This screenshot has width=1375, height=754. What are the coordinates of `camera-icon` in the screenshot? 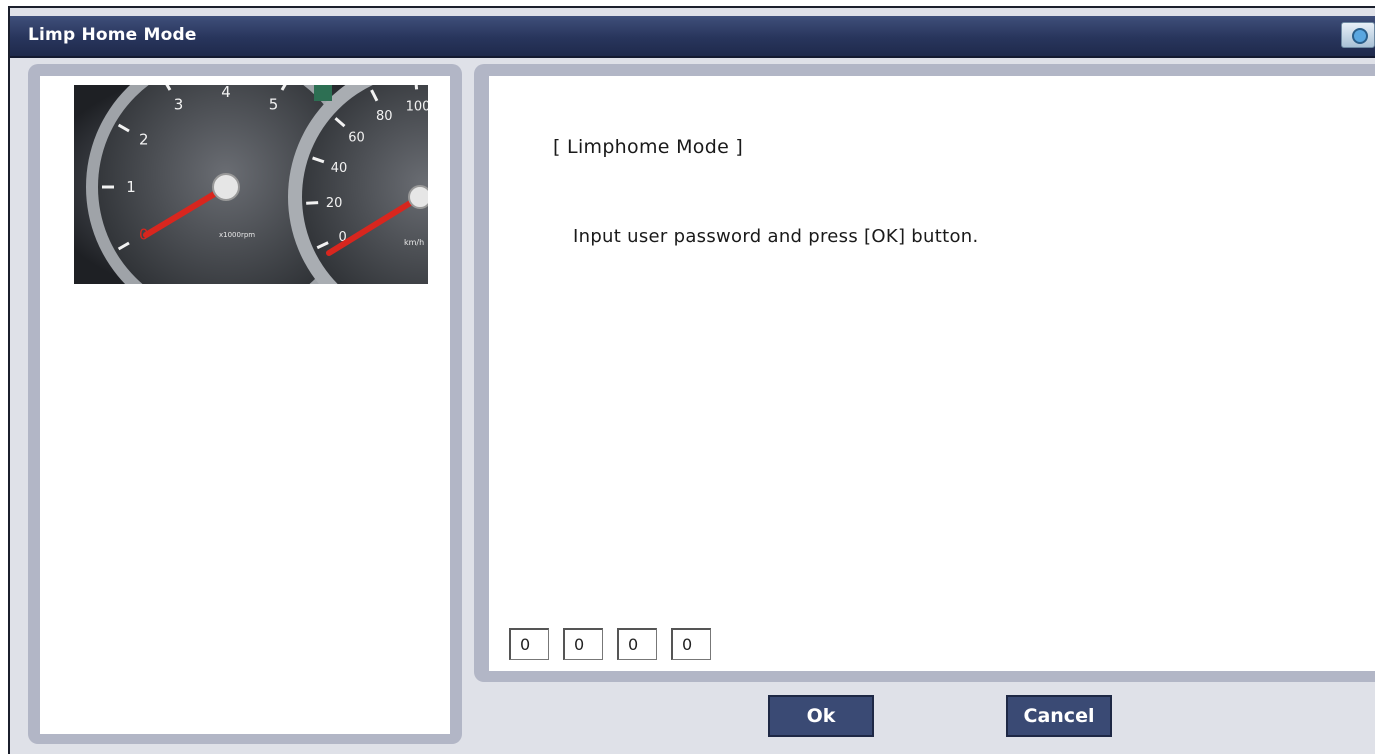 It's located at (1358, 35).